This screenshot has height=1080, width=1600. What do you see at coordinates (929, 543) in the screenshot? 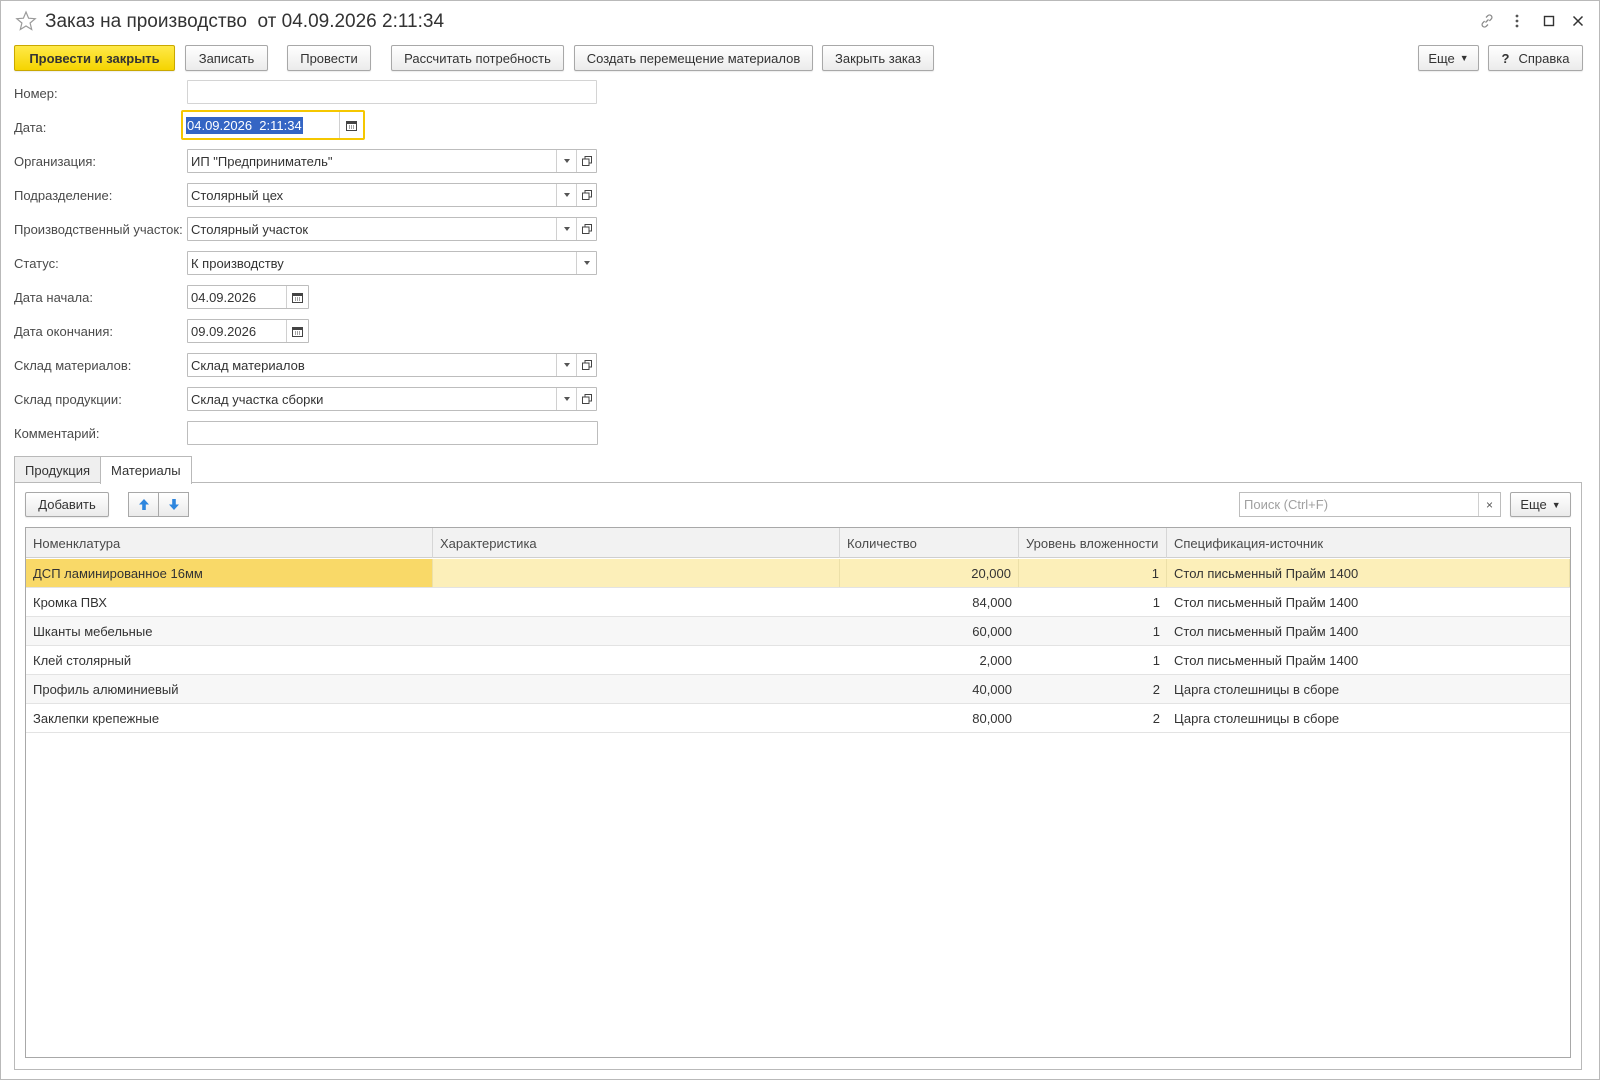
I see `column-header-quantity: Количество` at bounding box center [929, 543].